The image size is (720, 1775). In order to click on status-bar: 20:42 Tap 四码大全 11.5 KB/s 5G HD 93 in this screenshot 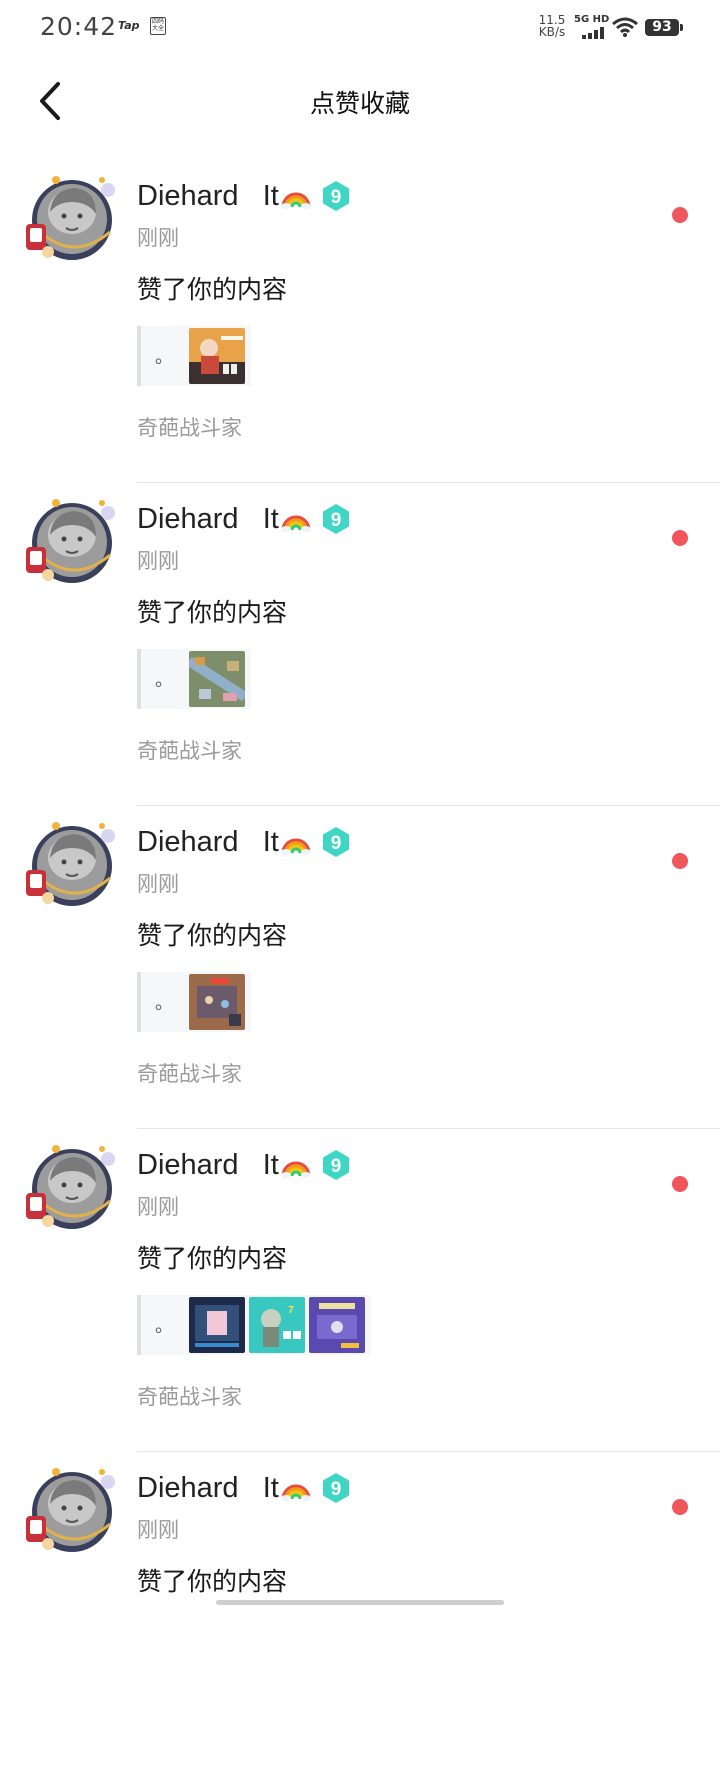, I will do `click(360, 28)`.